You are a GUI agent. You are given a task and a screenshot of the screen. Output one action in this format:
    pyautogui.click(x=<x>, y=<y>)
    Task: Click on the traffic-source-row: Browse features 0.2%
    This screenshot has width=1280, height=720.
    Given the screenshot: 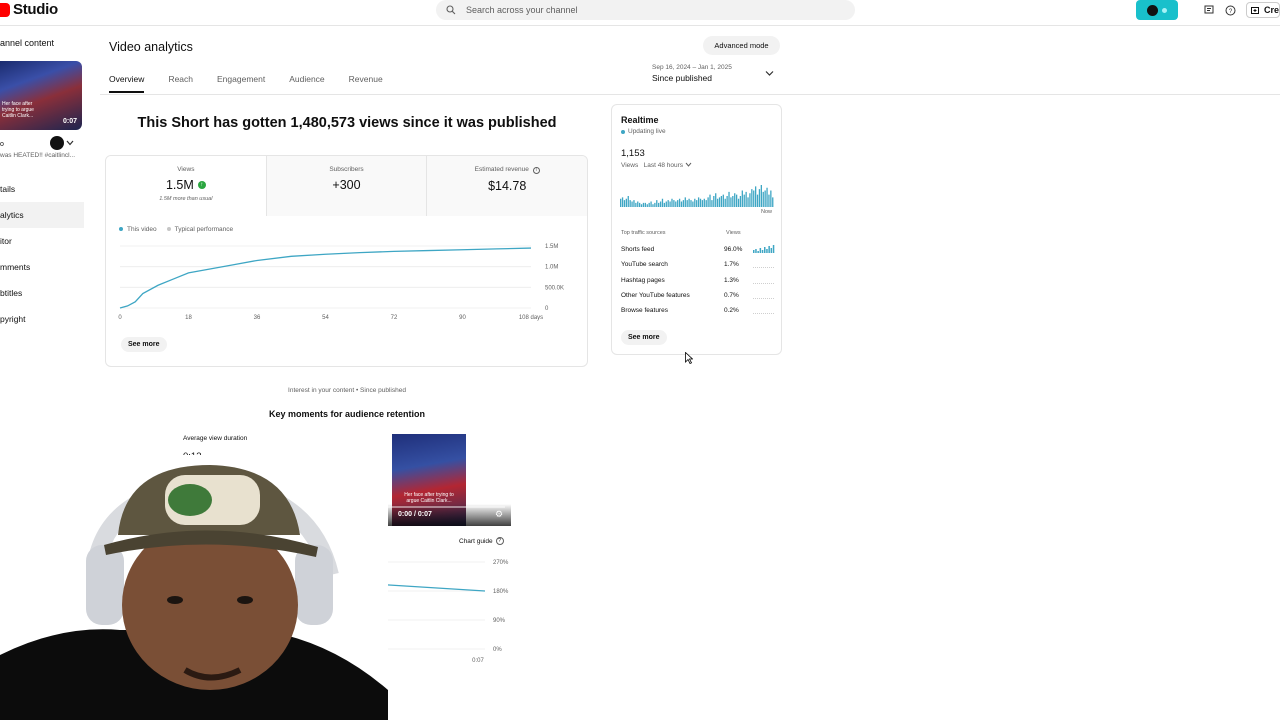 What is the action you would take?
    pyautogui.click(x=698, y=313)
    